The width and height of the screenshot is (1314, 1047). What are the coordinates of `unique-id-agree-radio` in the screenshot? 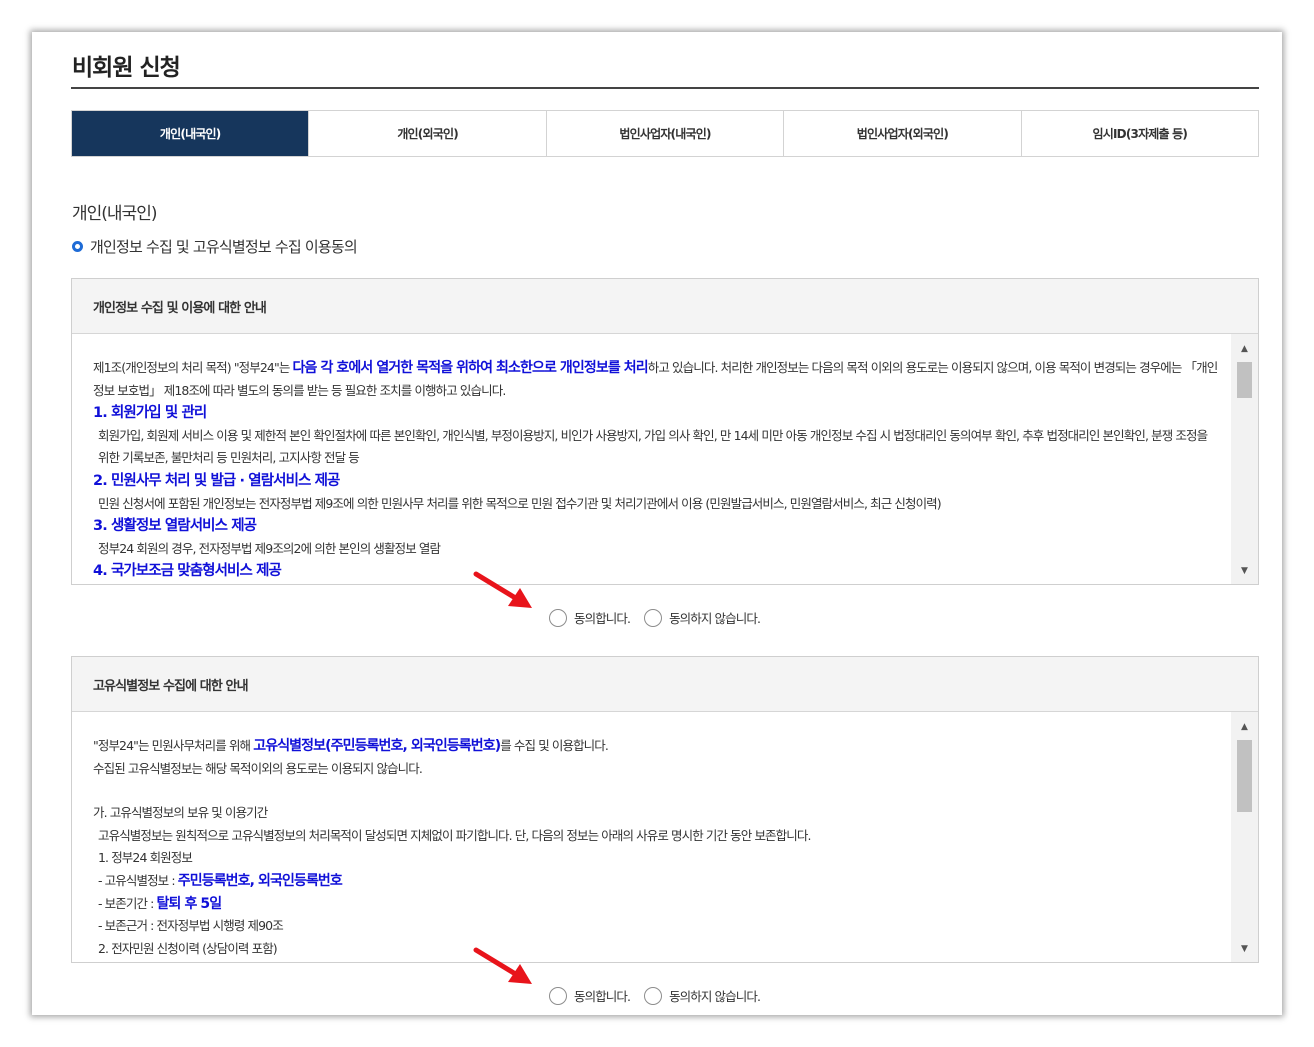 It's located at (558, 995).